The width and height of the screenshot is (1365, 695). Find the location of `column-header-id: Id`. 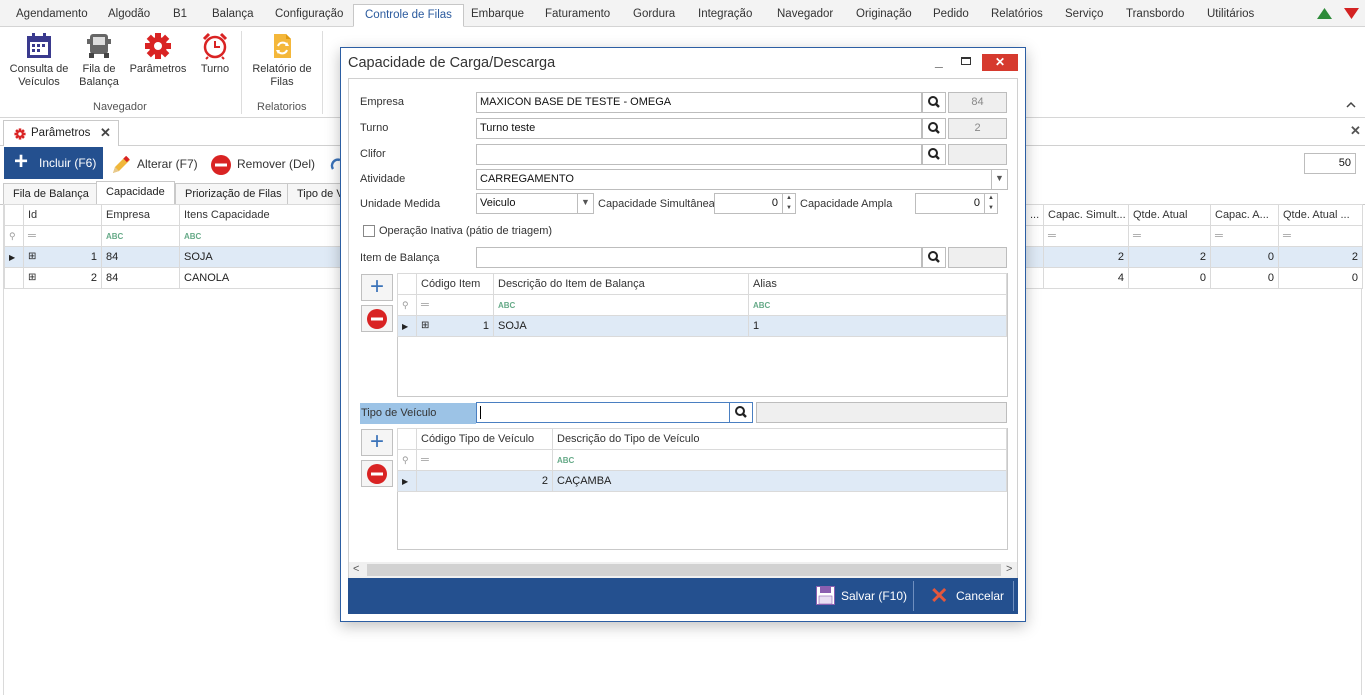

column-header-id: Id is located at coordinates (62, 215).